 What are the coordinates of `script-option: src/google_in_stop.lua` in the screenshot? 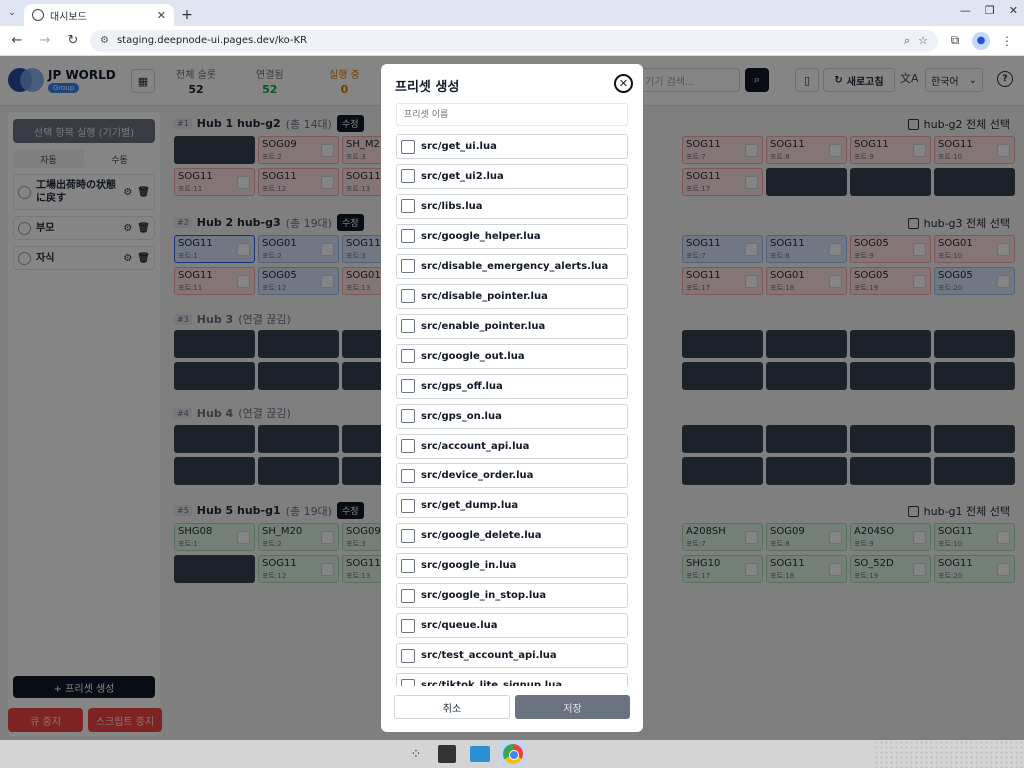 It's located at (512, 596).